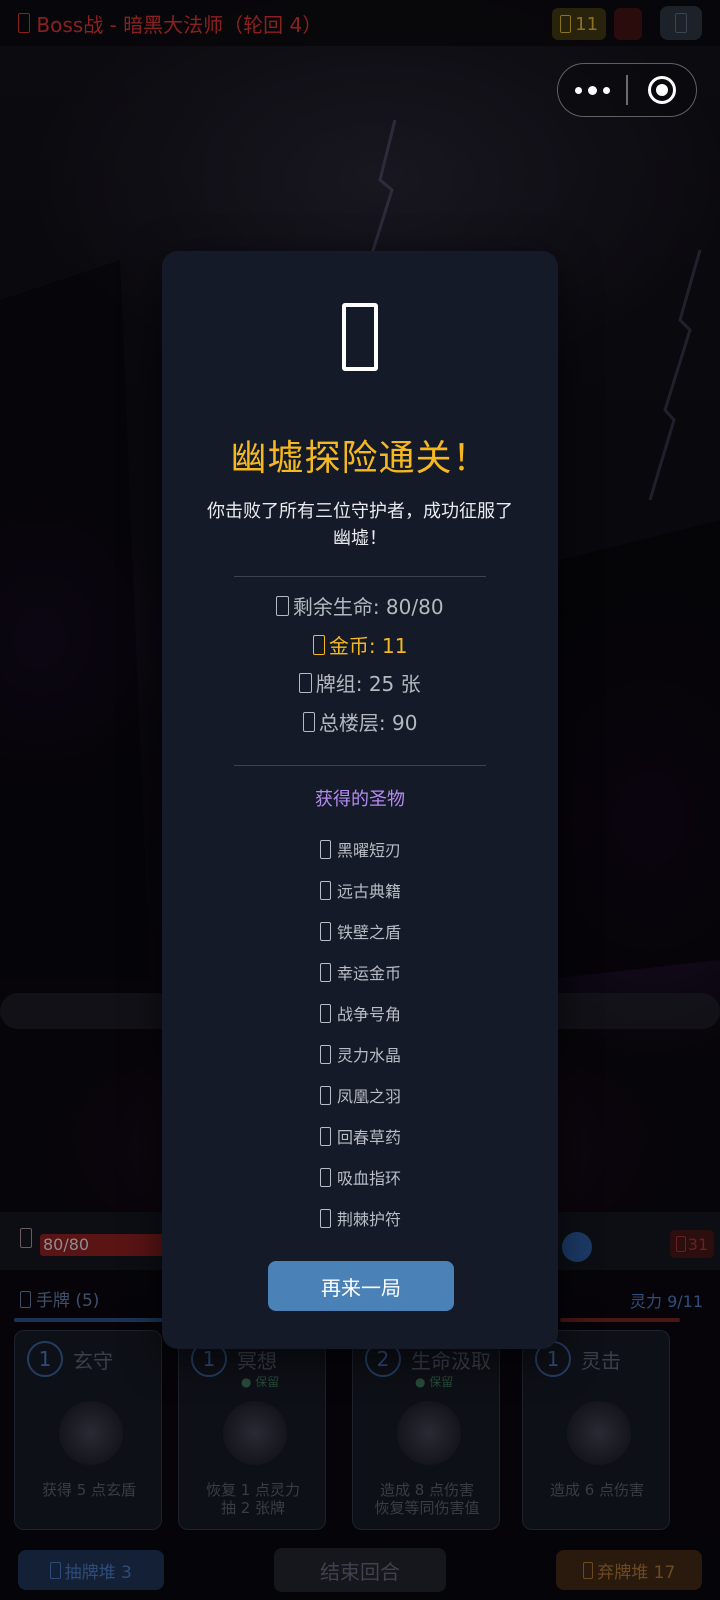 This screenshot has height=1600, width=720. Describe the element at coordinates (360, 458) in the screenshot. I see `victory-title: 幽墟探险通关！` at that location.